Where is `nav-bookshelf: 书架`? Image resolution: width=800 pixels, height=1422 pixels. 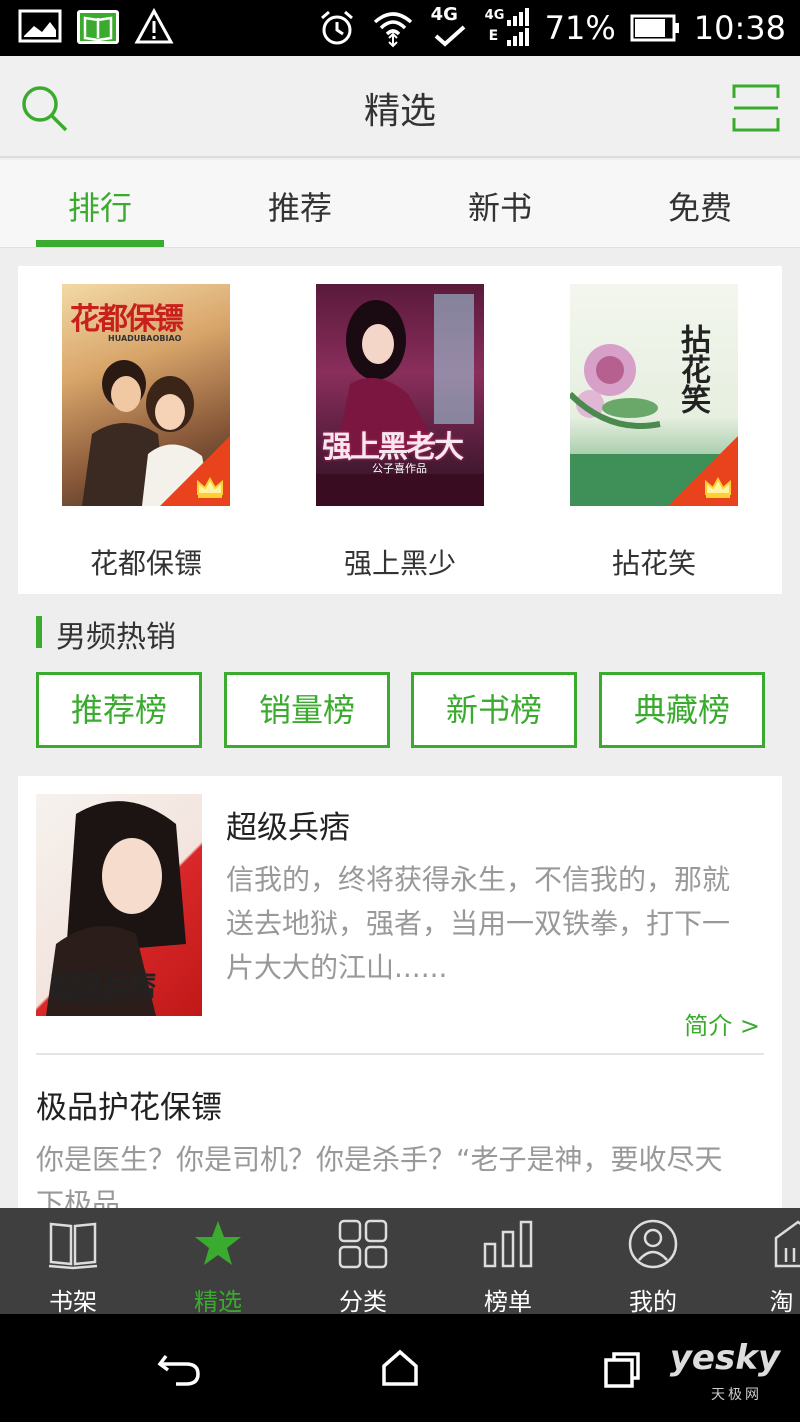 nav-bookshelf: 书架 is located at coordinates (73, 1261).